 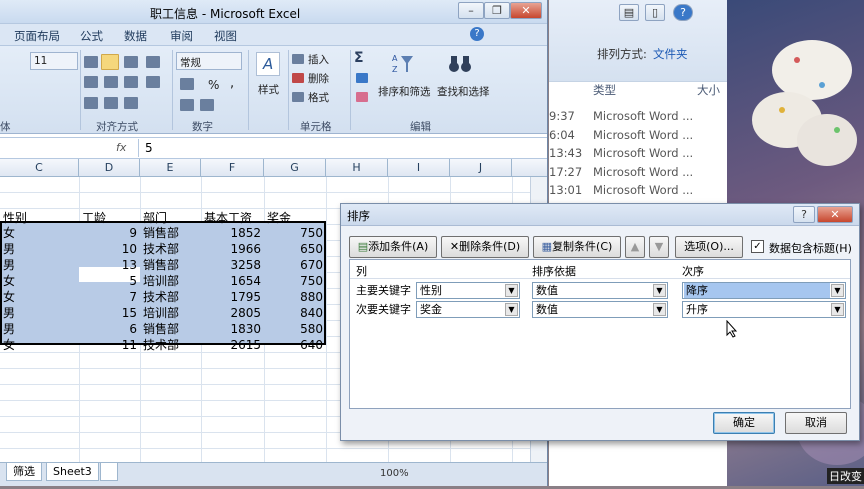 I want to click on tab-sheet3: Sheet3, so click(x=72, y=472).